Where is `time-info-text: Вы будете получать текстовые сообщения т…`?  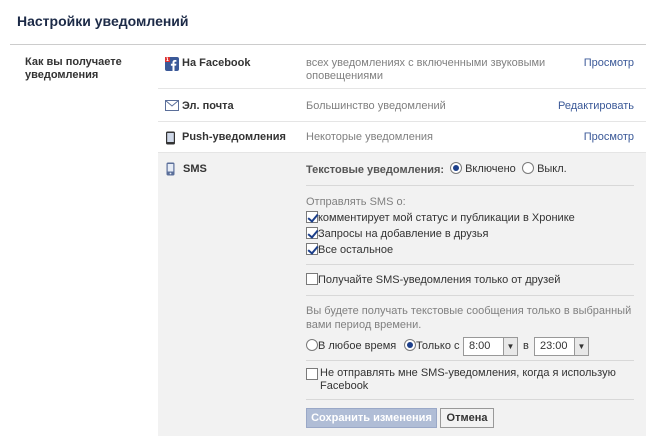 time-info-text: Вы будете получать текстовые сообщения т… is located at coordinates (469, 318).